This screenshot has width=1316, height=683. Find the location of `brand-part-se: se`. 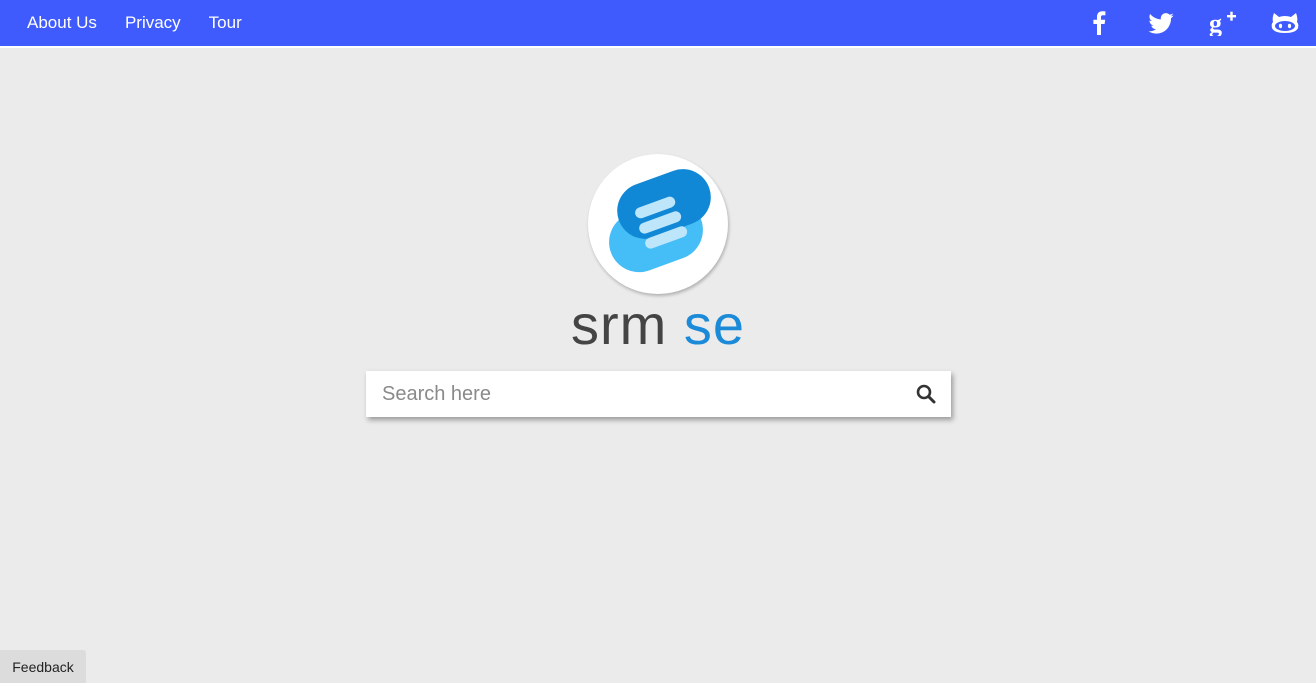

brand-part-se: se is located at coordinates (714, 324).